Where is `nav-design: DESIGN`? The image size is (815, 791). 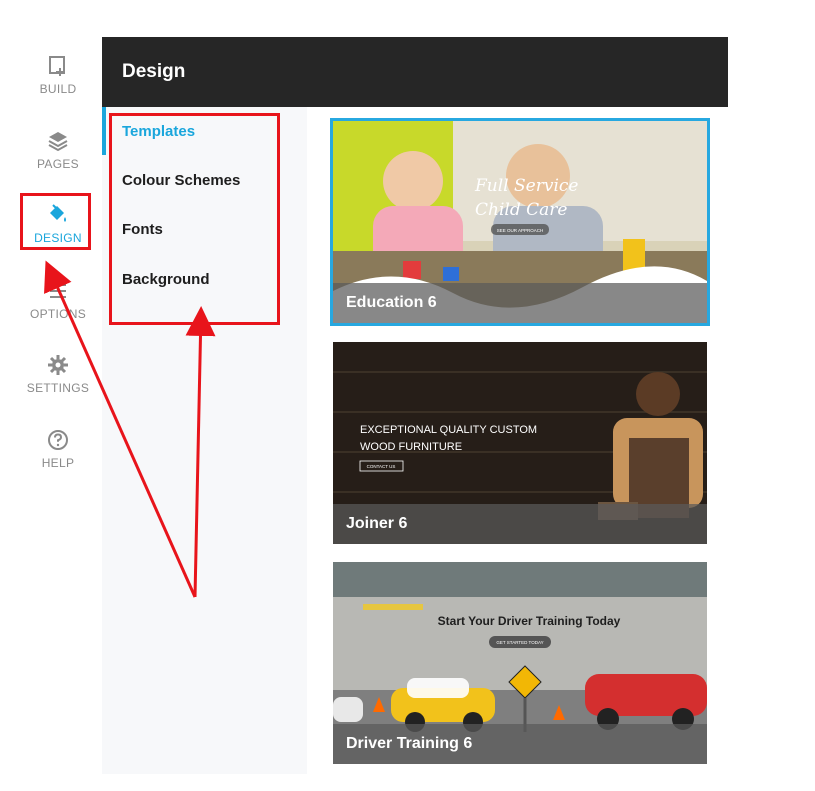 nav-design: DESIGN is located at coordinates (58, 233).